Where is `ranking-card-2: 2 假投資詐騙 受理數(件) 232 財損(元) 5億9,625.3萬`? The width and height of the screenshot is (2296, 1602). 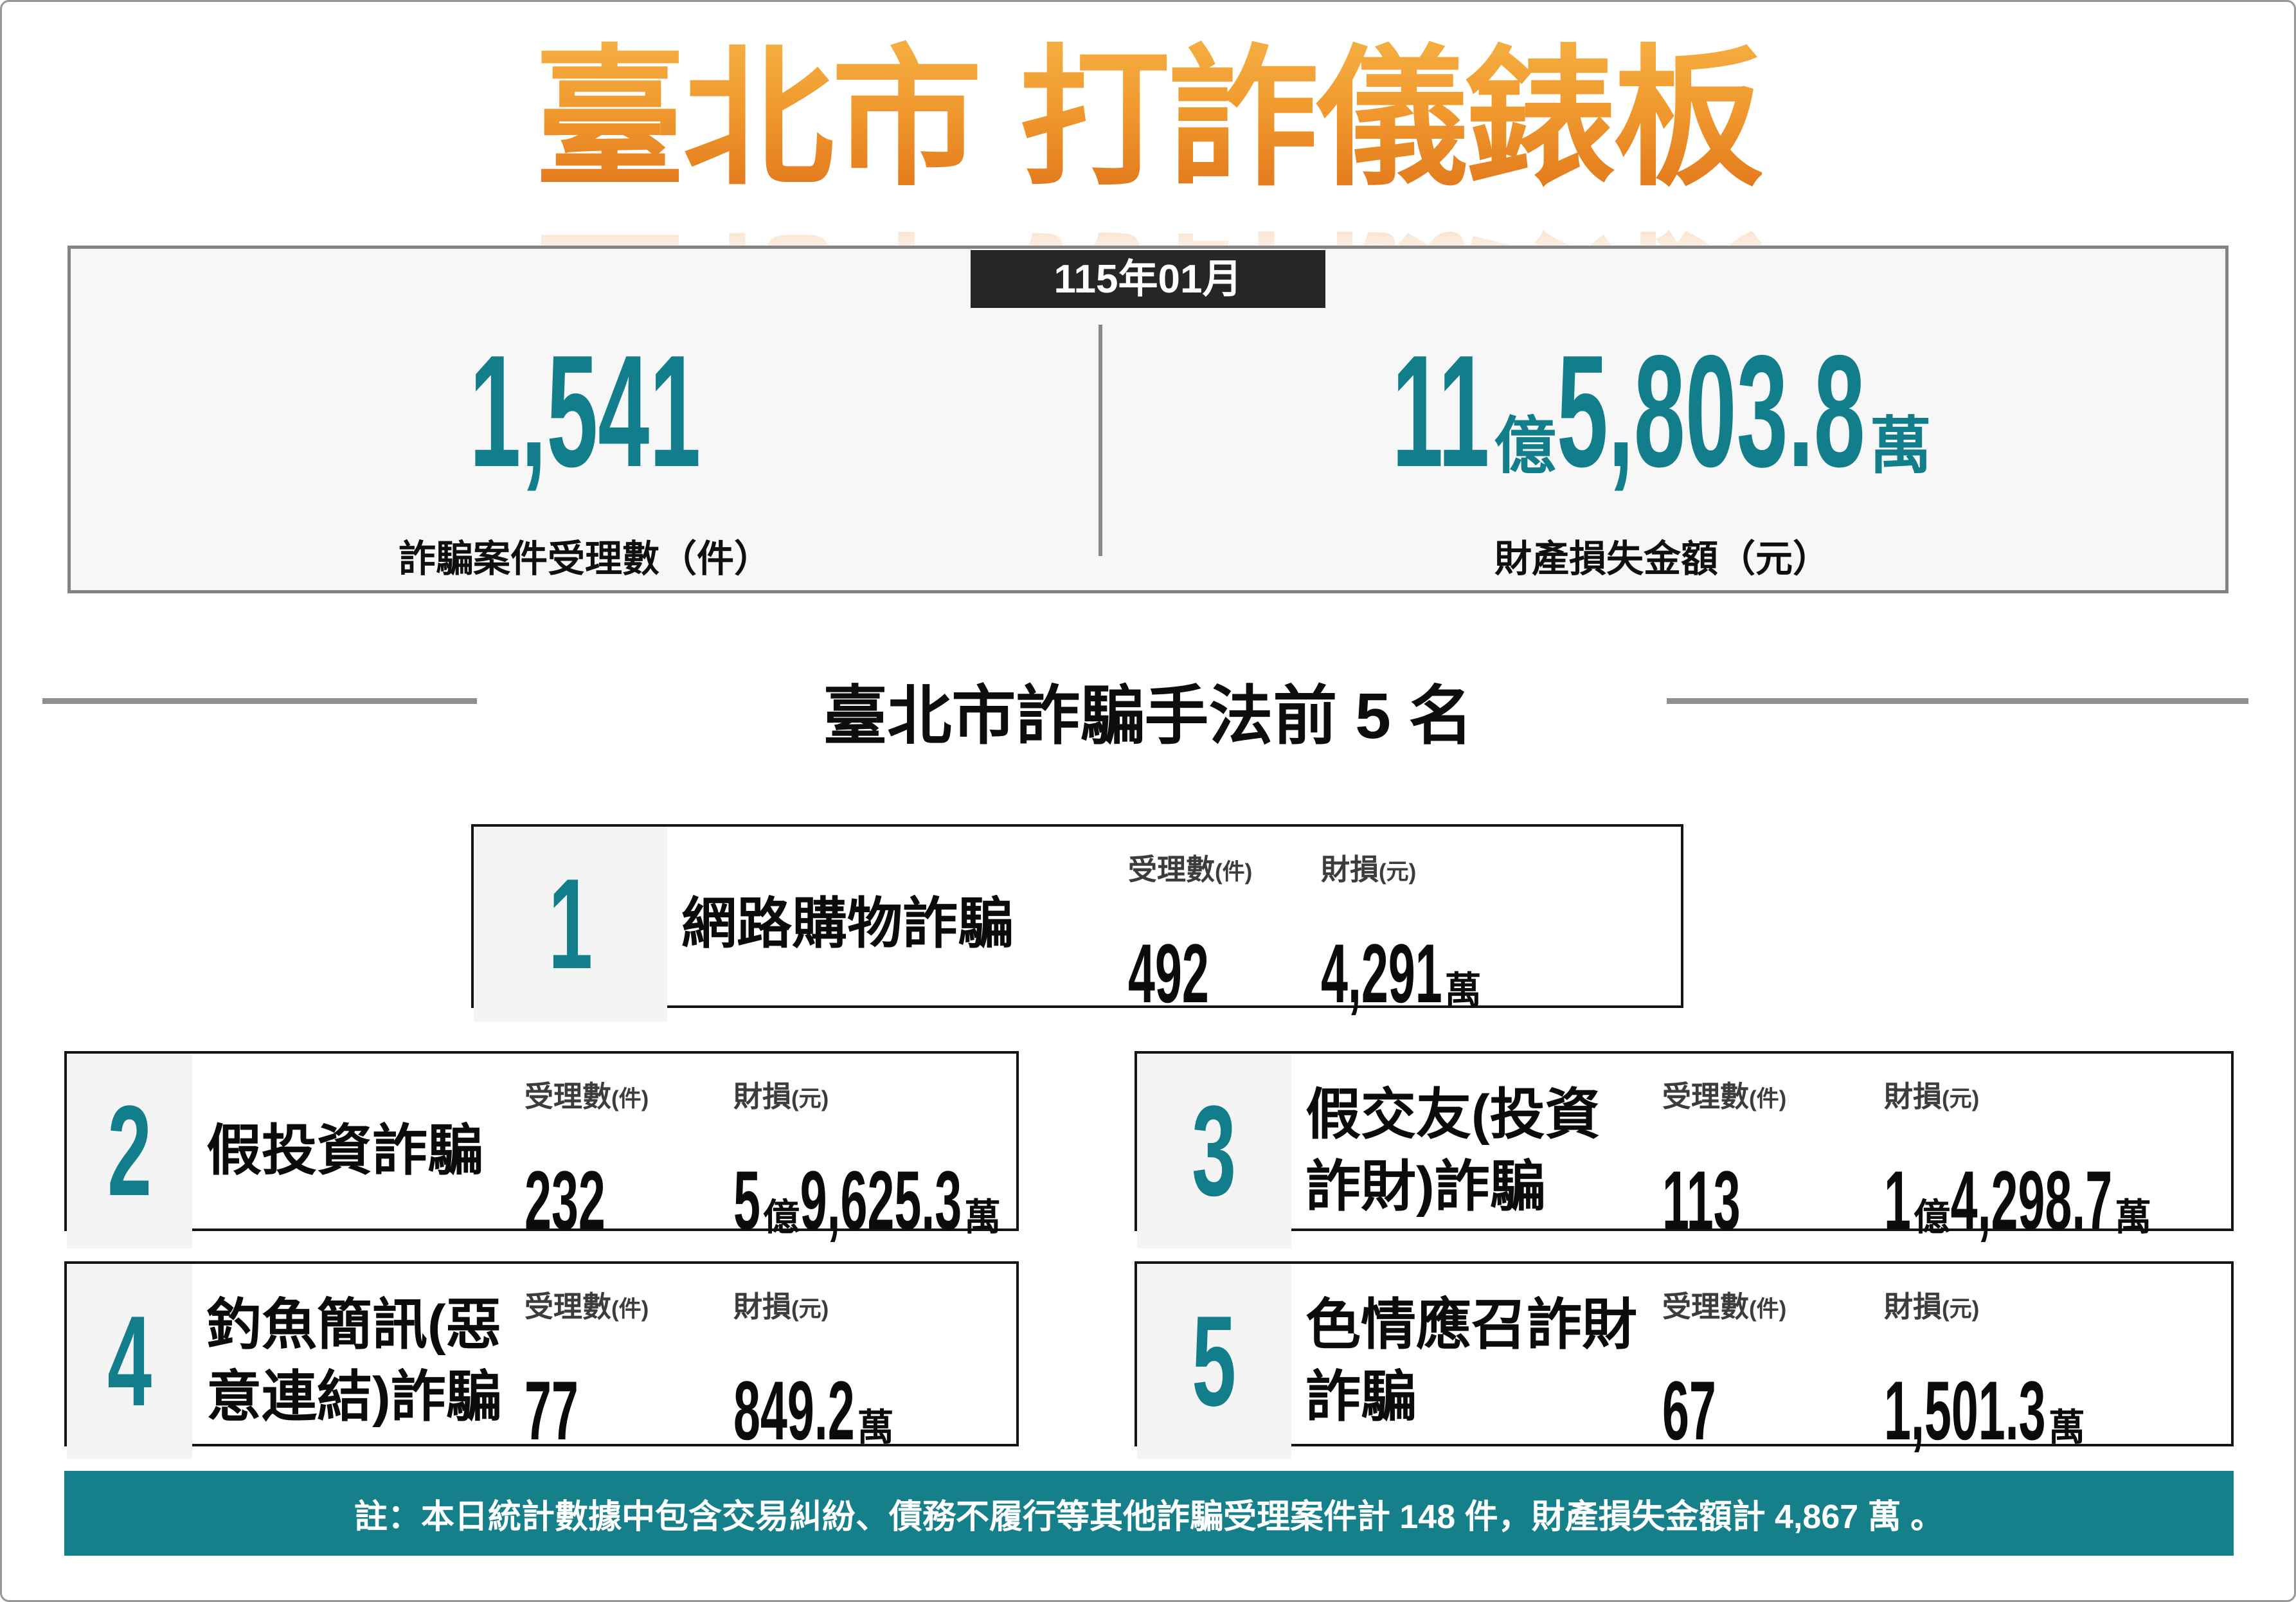
ranking-card-2: 2 假投資詐騙 受理數(件) 232 財損(元) 5億9,625.3萬 is located at coordinates (541, 1149).